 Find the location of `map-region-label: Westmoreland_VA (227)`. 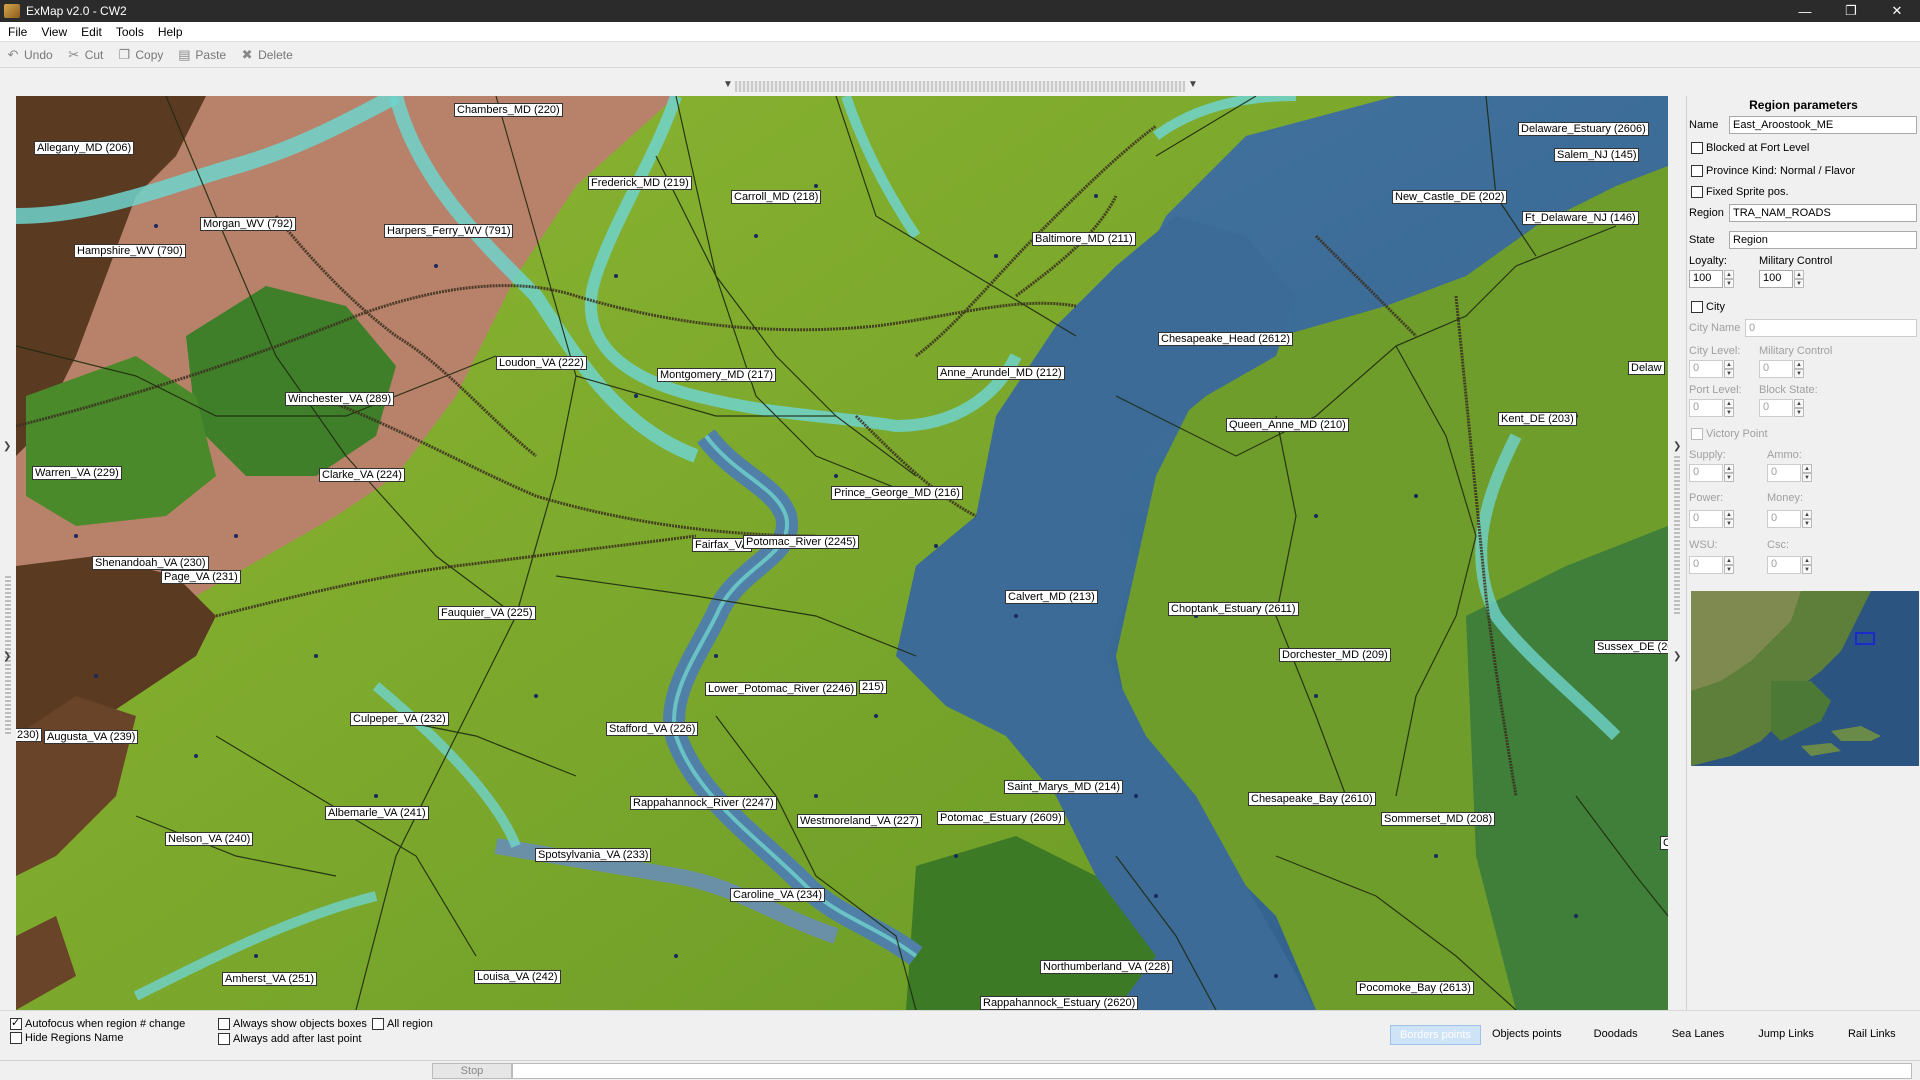

map-region-label: Westmoreland_VA (227) is located at coordinates (859, 821).